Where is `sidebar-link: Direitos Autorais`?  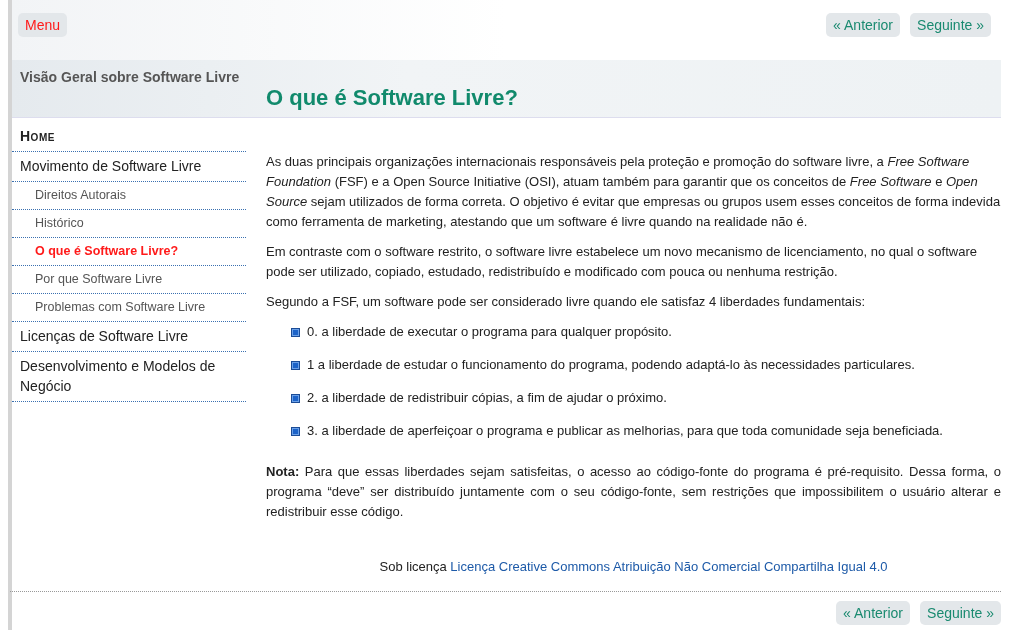 sidebar-link: Direitos Autorais is located at coordinates (129, 196).